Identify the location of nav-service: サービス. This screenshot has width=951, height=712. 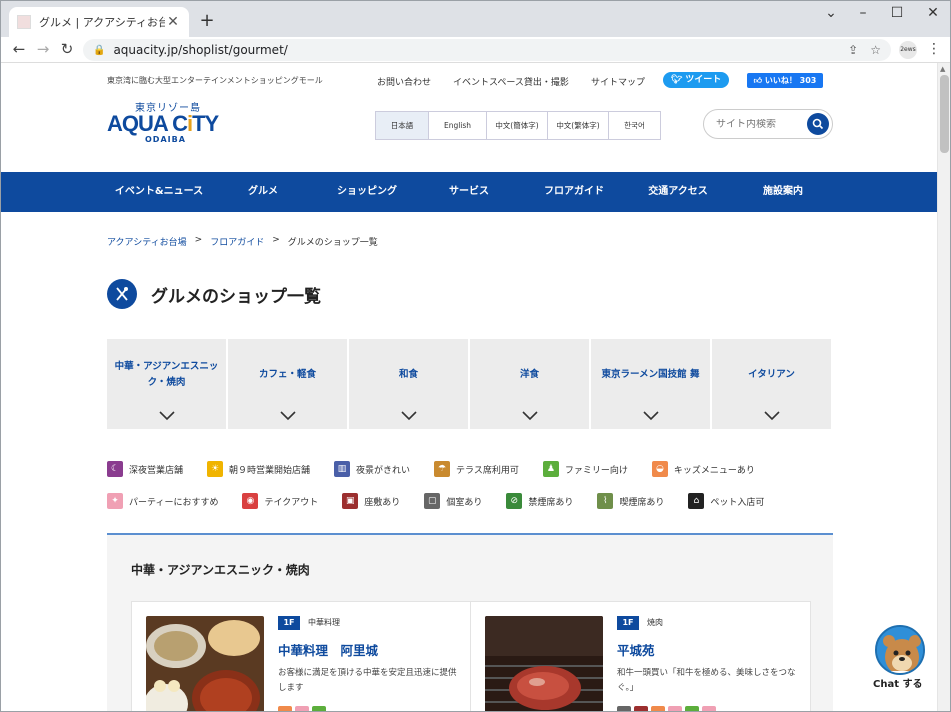
(469, 192).